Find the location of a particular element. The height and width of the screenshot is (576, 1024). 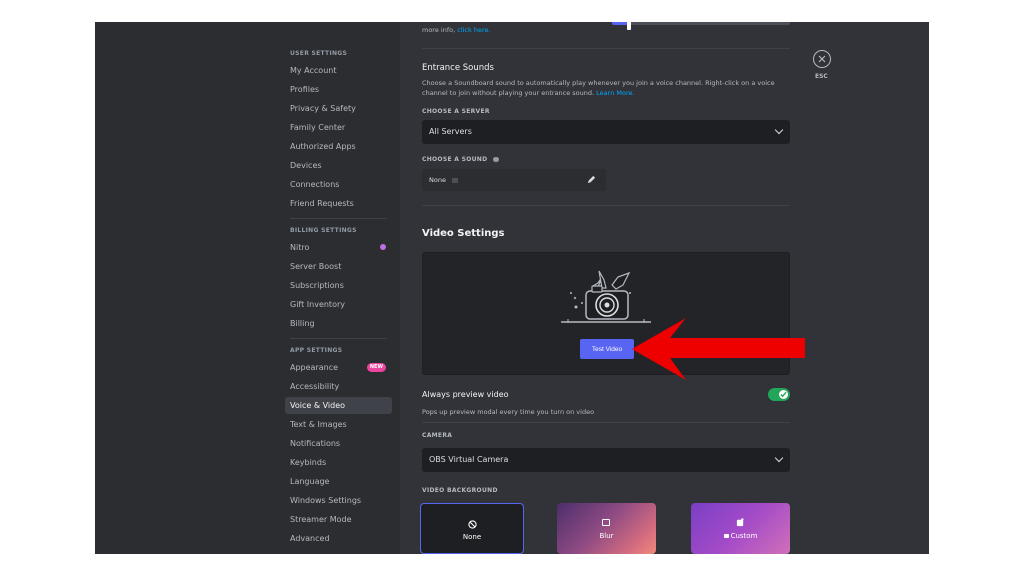

sidebar-item-nitro: Nitro is located at coordinates (338, 247).